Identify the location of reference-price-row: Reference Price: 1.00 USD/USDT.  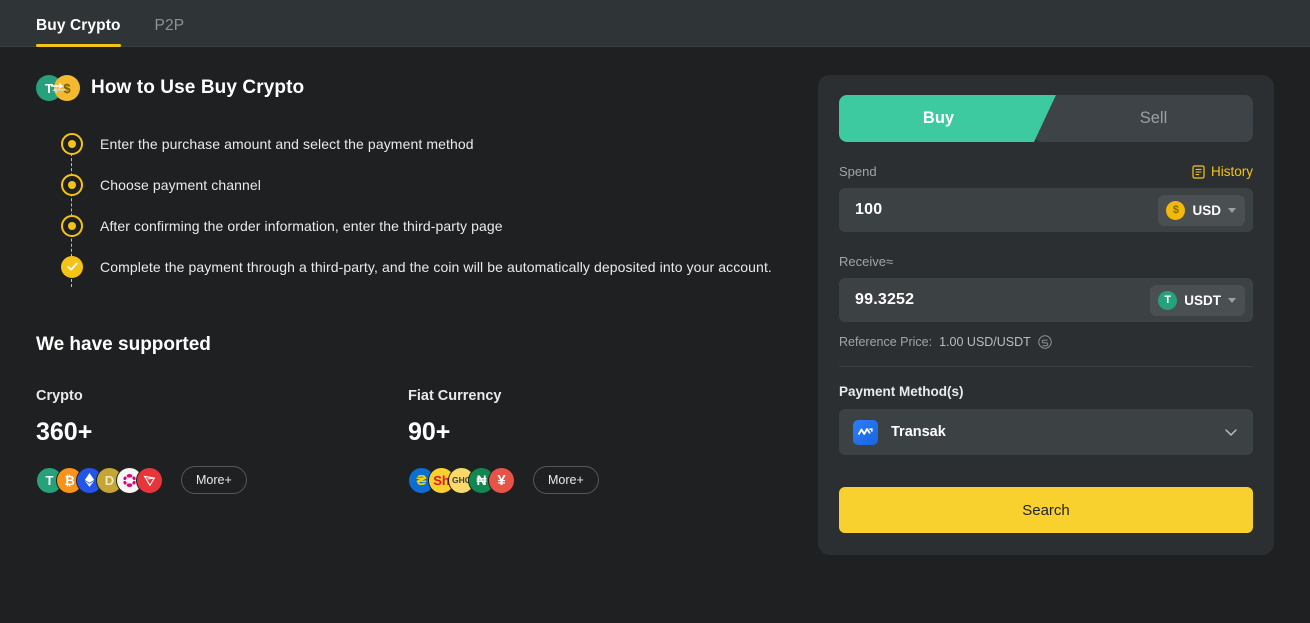
(1046, 342).